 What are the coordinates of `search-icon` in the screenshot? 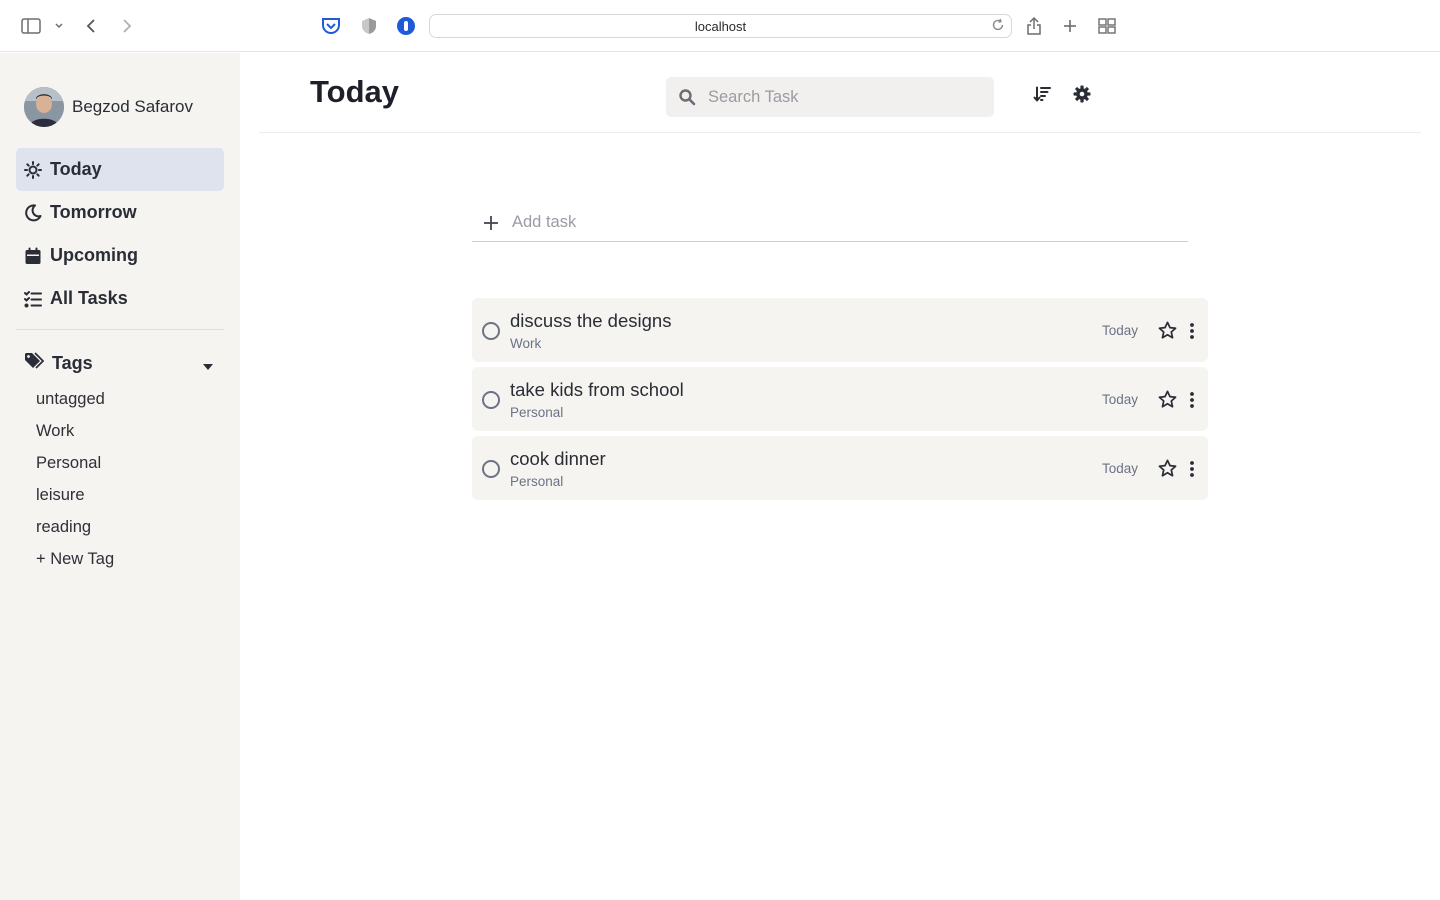 It's located at (687, 97).